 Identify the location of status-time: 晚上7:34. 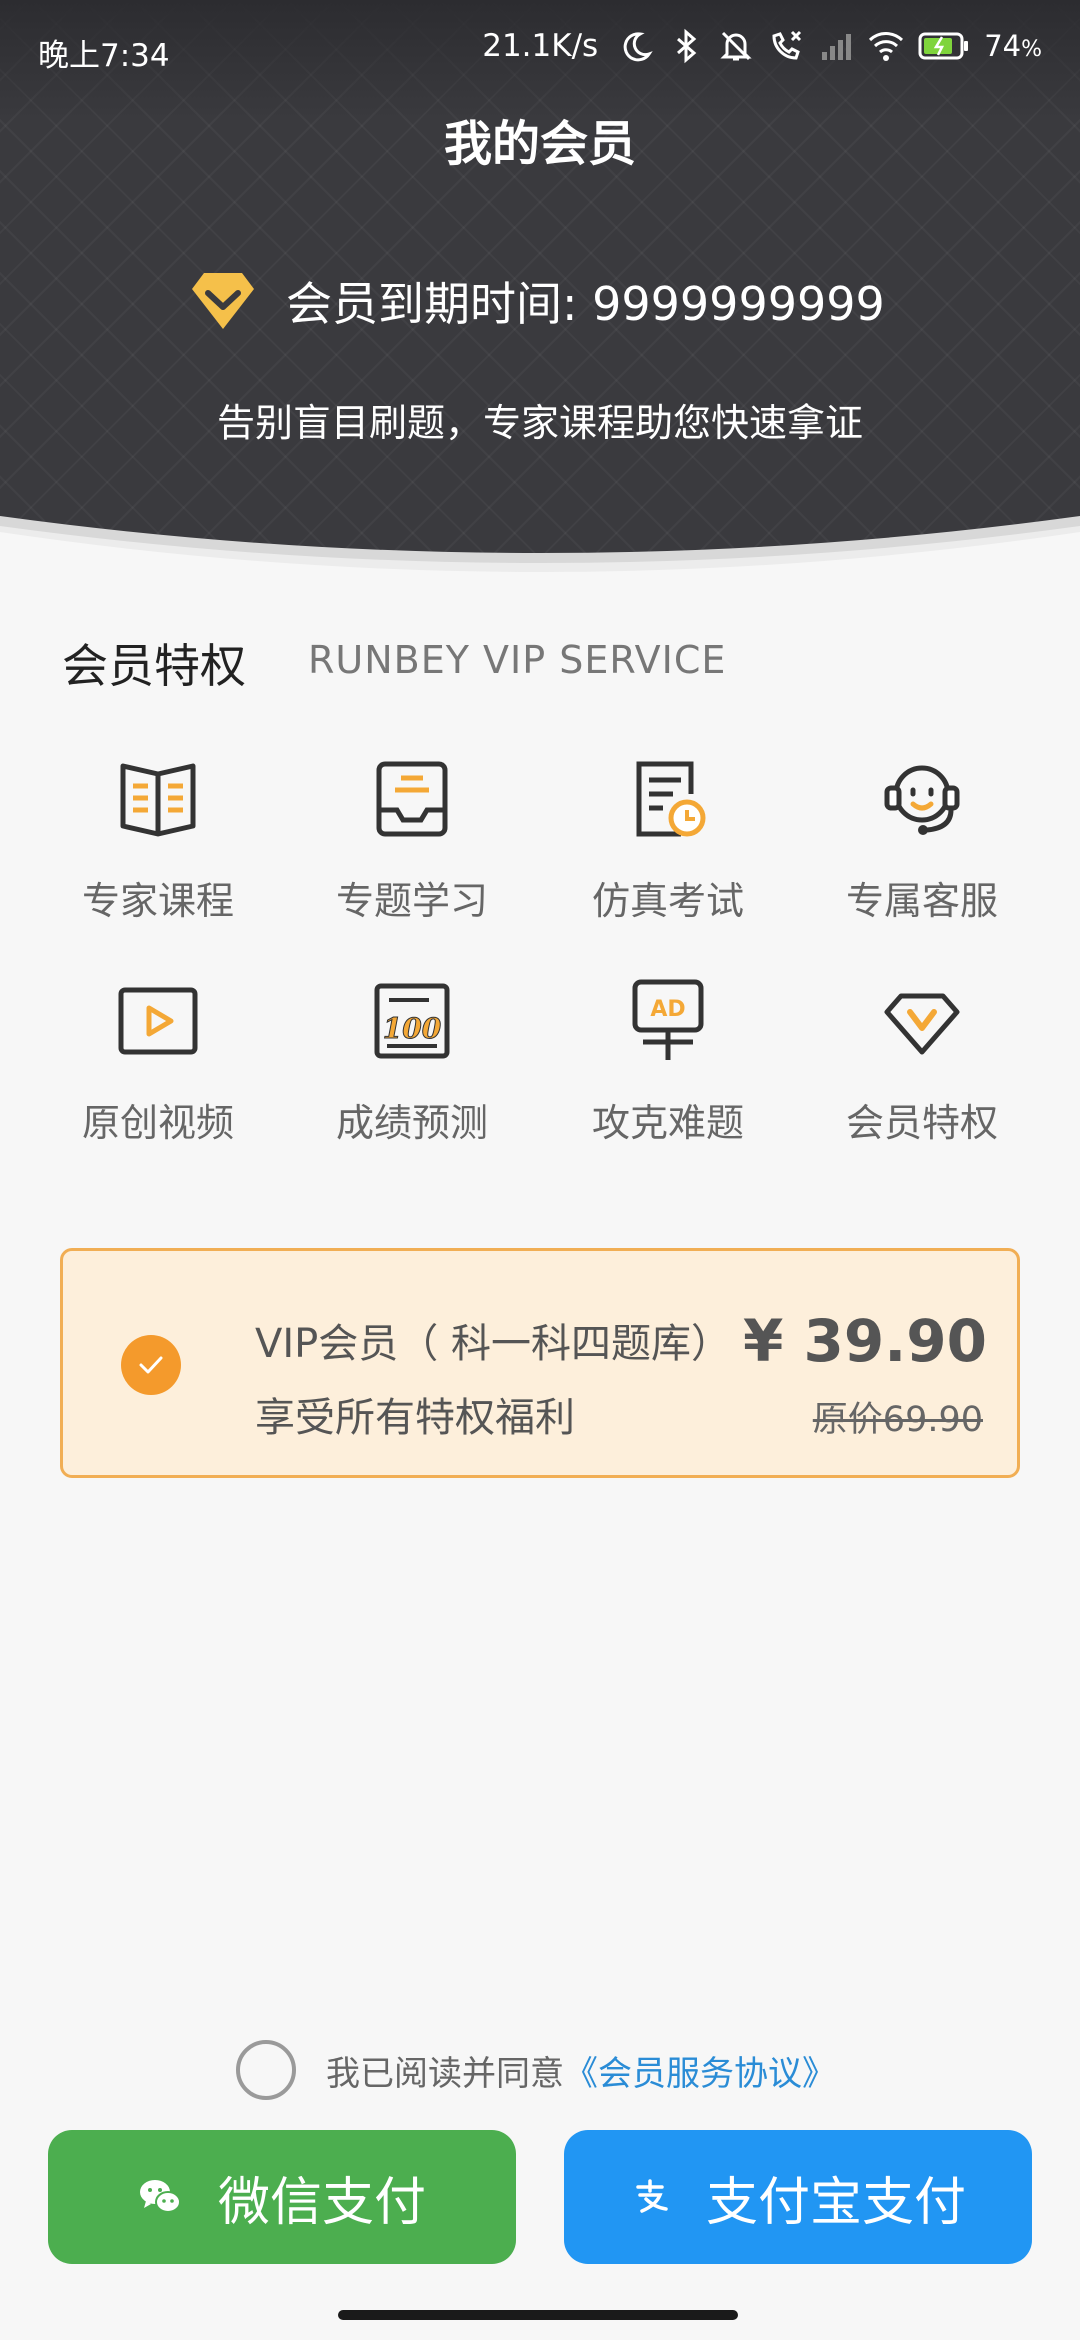
(104, 56).